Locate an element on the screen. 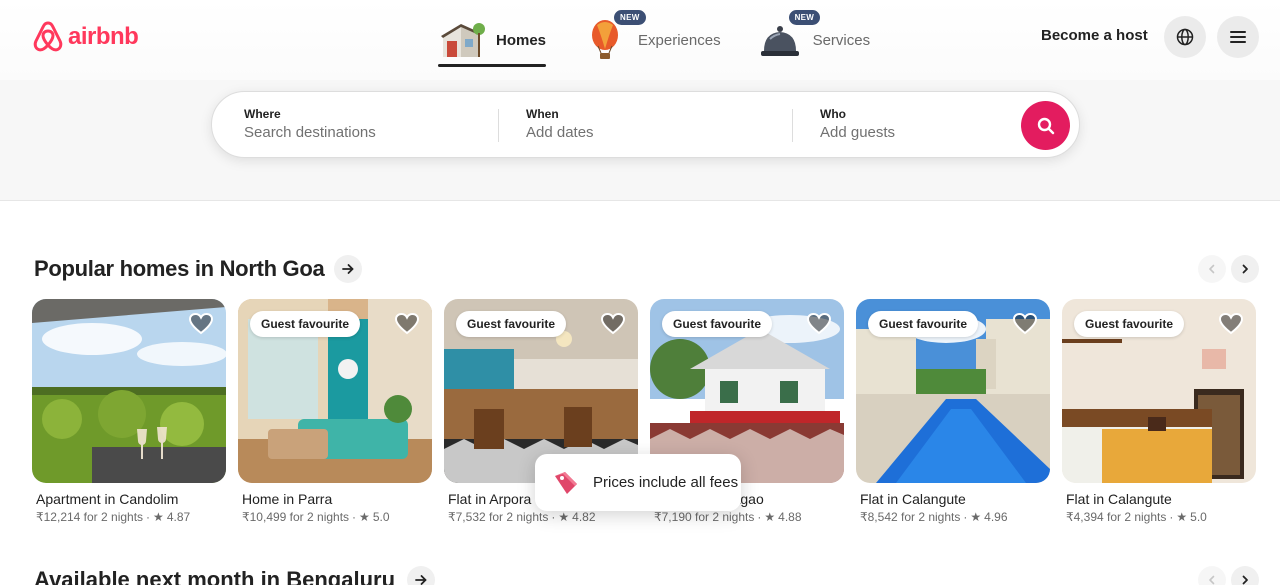 Image resolution: width=1280 pixels, height=585 pixels. airbnb-logo-icon is located at coordinates (48, 36).